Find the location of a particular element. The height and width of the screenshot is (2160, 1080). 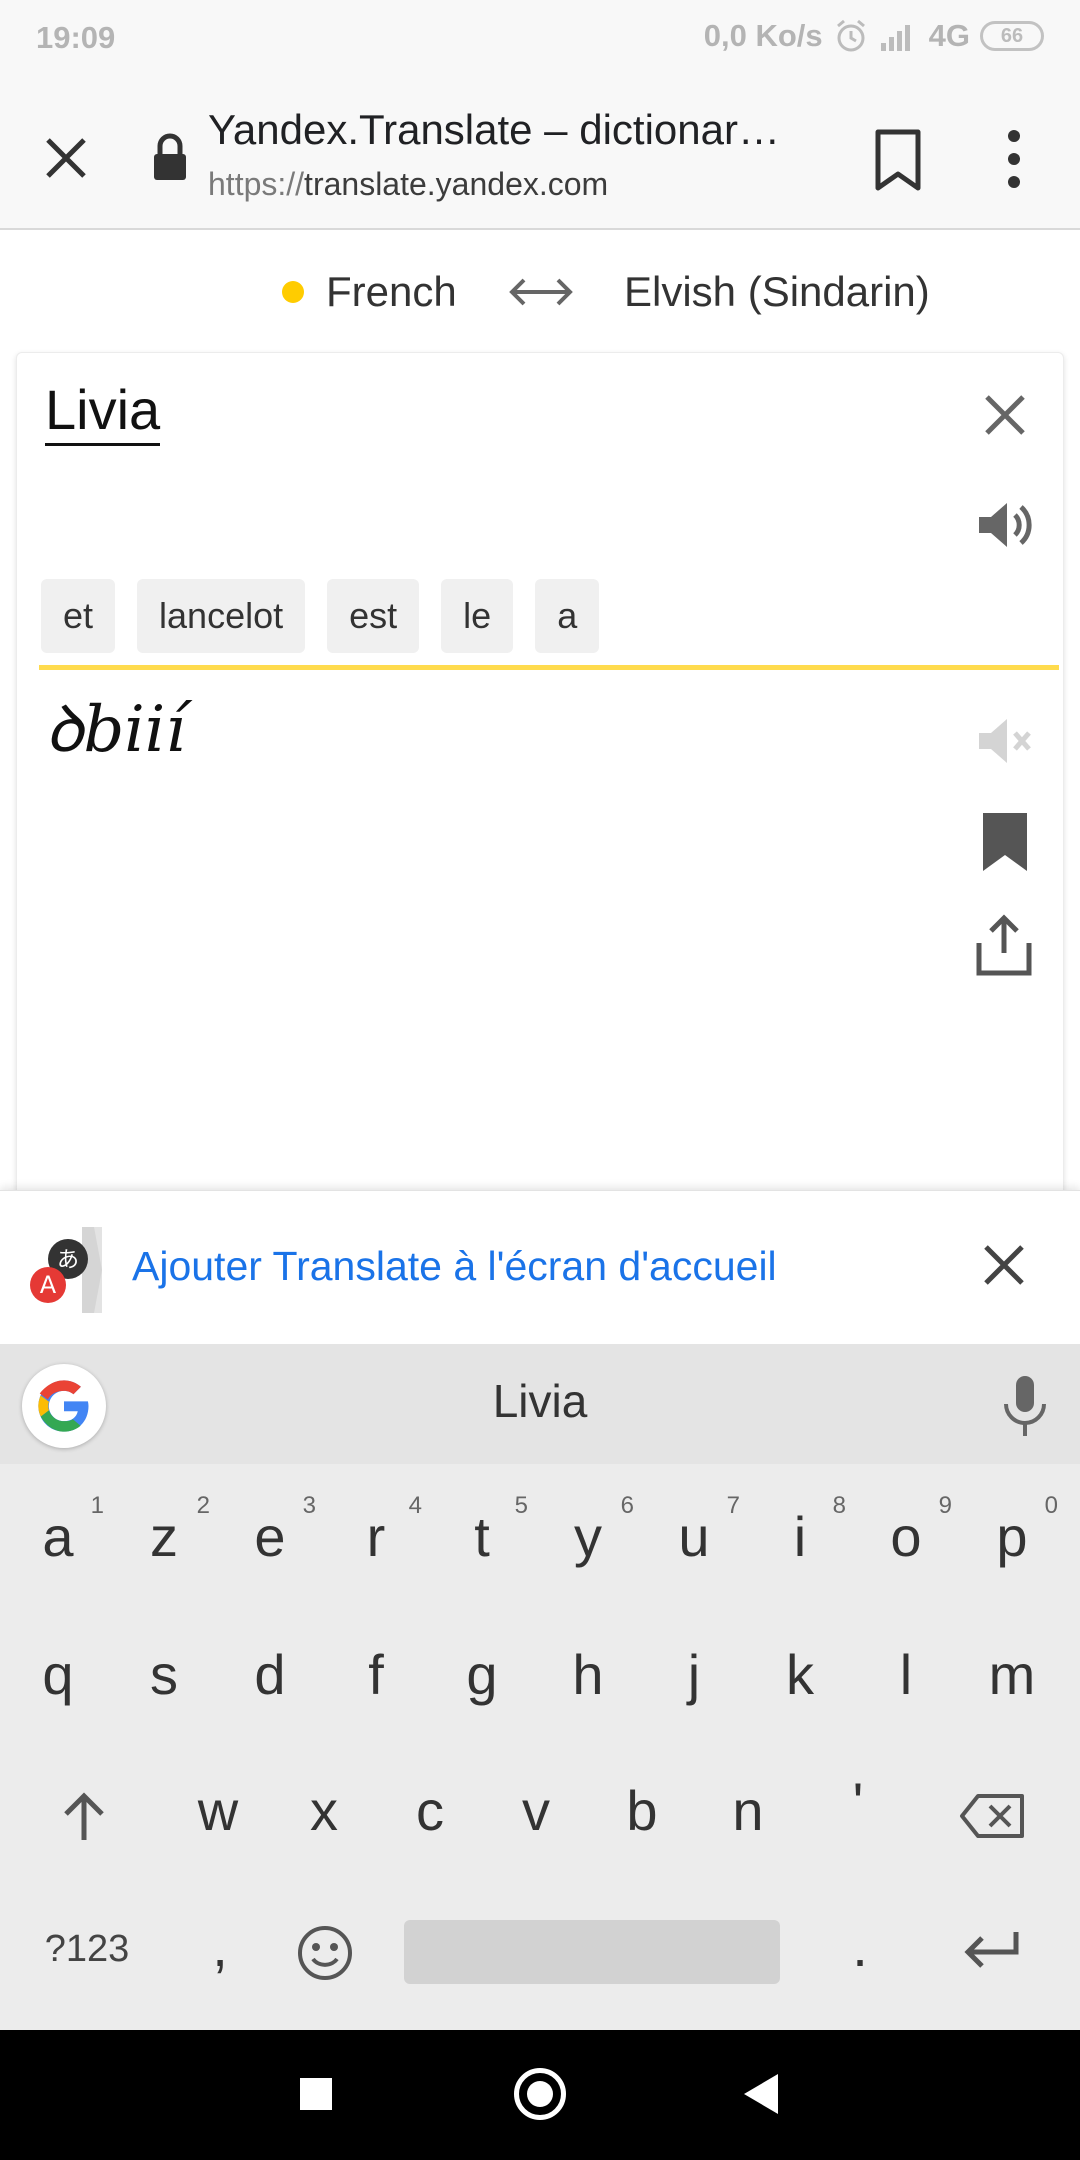

translate-app-icon: あ A is located at coordinates (66, 1270).